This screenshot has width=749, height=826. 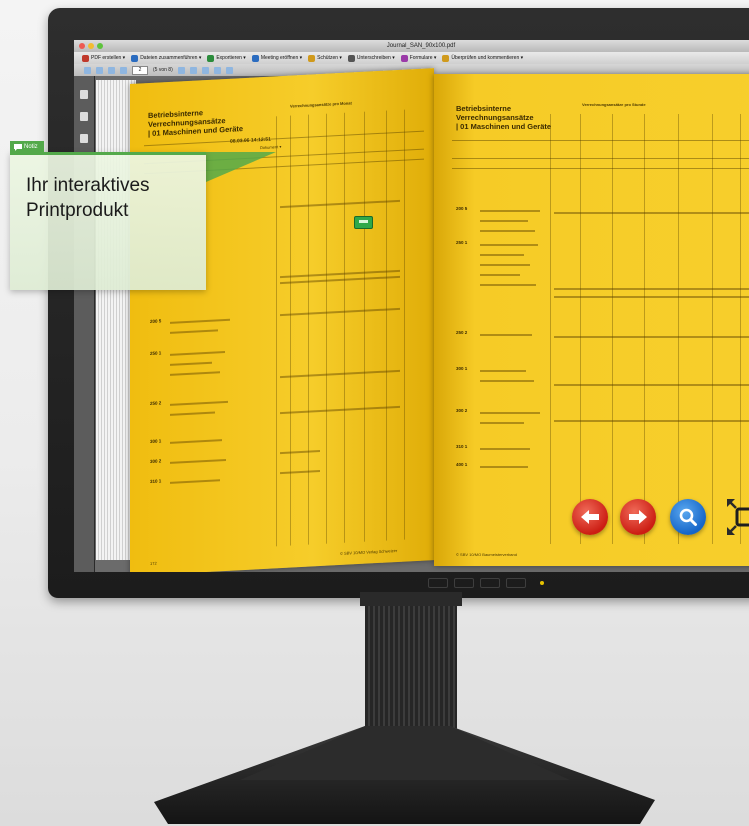 I want to click on minimize-window-button, so click(x=91, y=46).